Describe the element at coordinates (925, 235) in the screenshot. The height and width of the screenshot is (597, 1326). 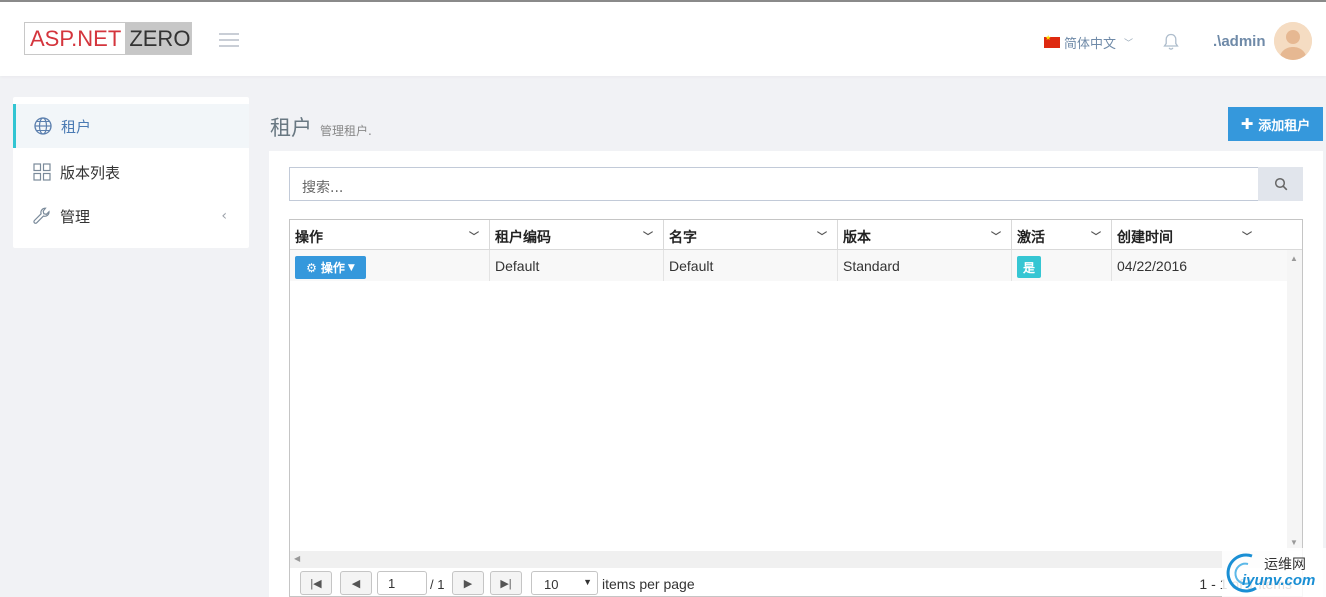
I see `column-header-edition: 版本 ﹀` at that location.